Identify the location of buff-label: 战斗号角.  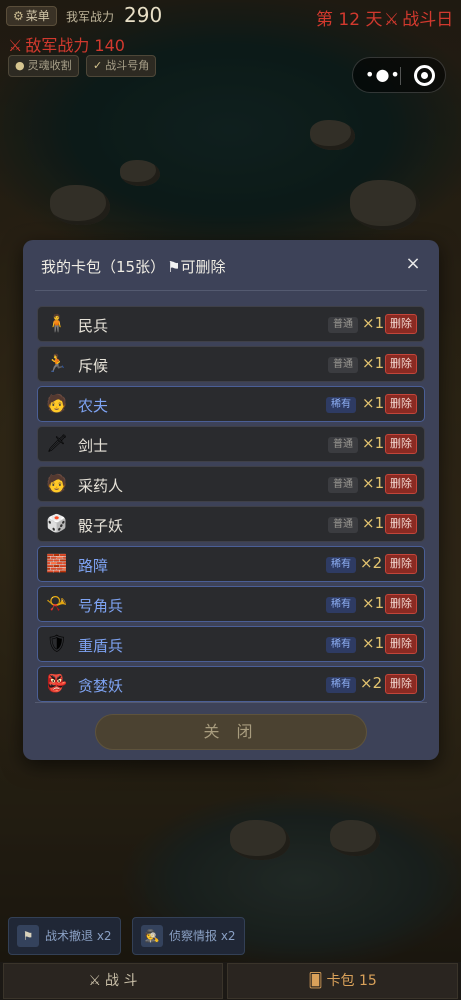
(127, 65).